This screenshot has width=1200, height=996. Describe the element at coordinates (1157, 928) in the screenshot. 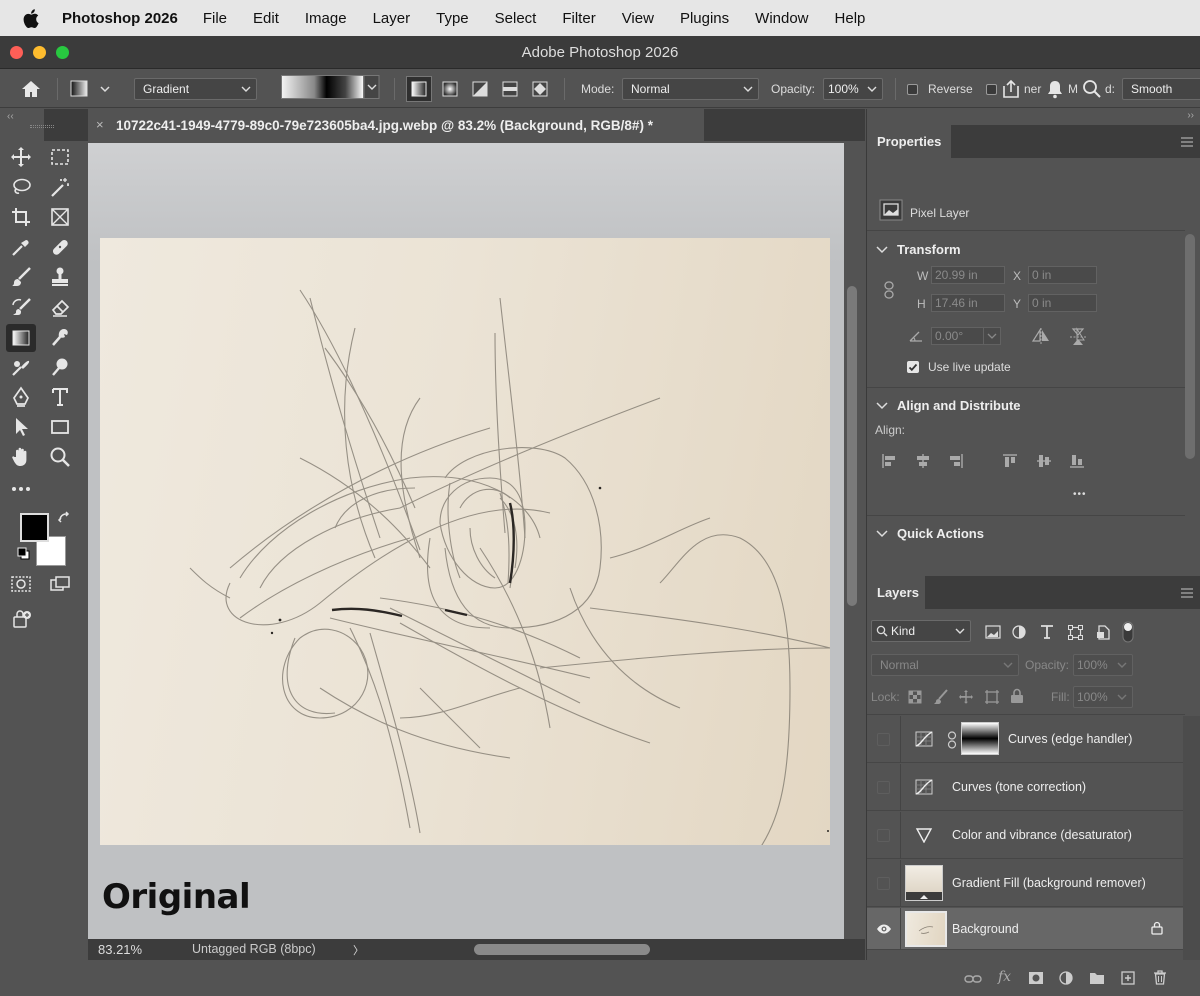

I see `lock-icon` at that location.